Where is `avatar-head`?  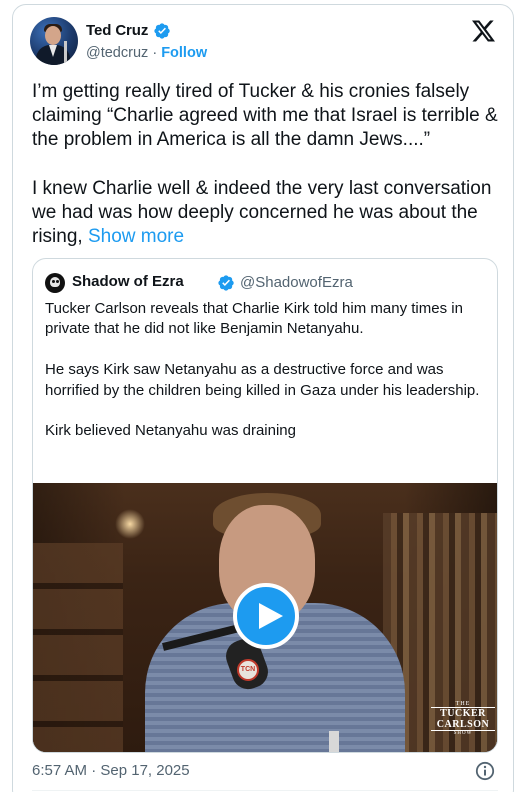 avatar-head is located at coordinates (53, 35).